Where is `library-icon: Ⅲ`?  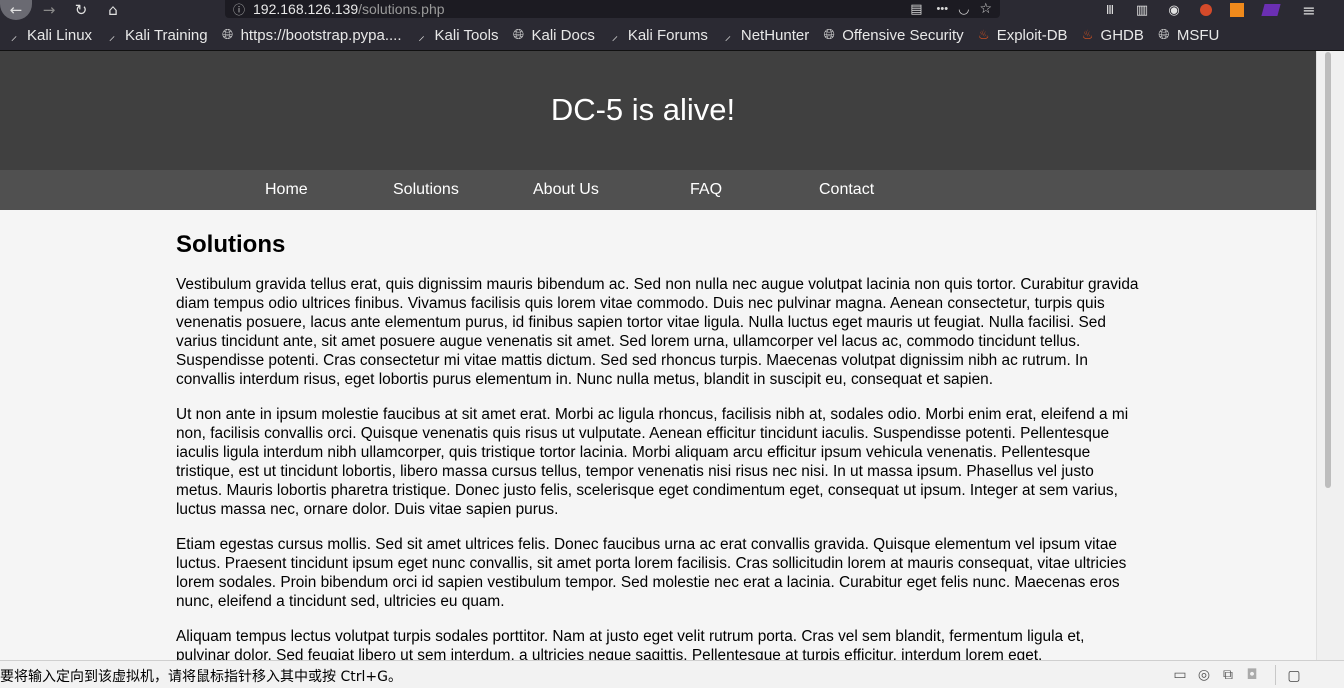
library-icon: Ⅲ is located at coordinates (1110, 10).